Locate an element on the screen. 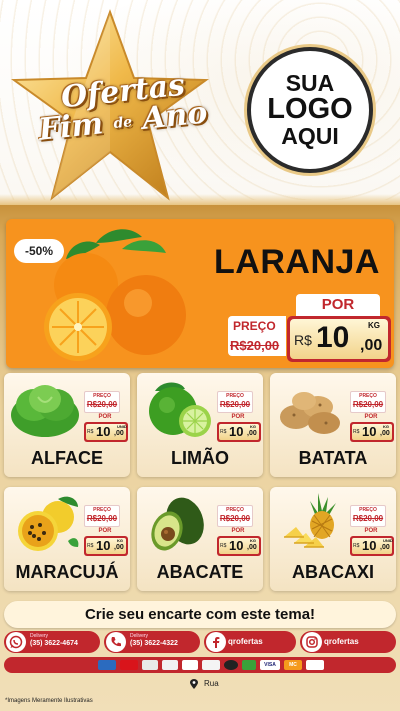 The height and width of the screenshot is (711, 400). featured-price-tag: R$ 10 ,00 KG is located at coordinates (339, 339).